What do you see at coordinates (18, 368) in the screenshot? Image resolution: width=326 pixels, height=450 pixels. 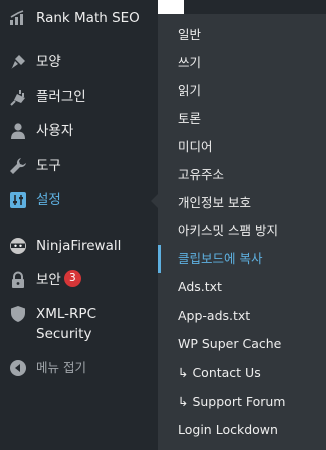 I see `collapse-arrow-icon` at bounding box center [18, 368].